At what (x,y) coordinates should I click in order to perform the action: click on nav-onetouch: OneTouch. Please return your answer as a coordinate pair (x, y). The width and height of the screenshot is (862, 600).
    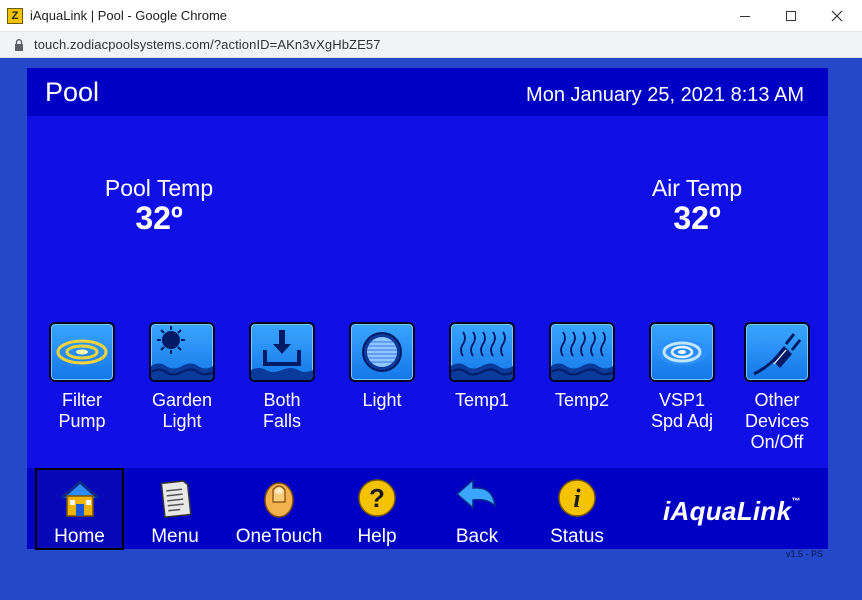
    Looking at the image, I should click on (279, 508).